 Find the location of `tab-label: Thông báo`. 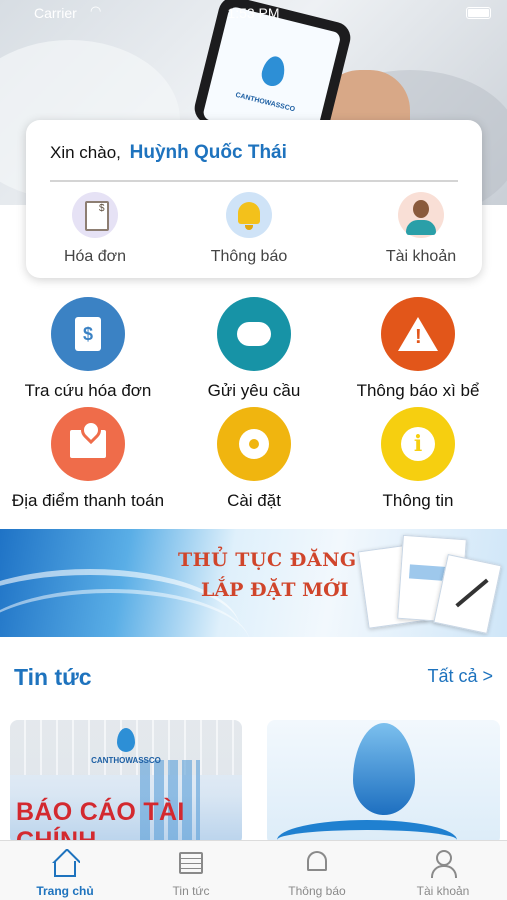

tab-label: Thông báo is located at coordinates (317, 891).